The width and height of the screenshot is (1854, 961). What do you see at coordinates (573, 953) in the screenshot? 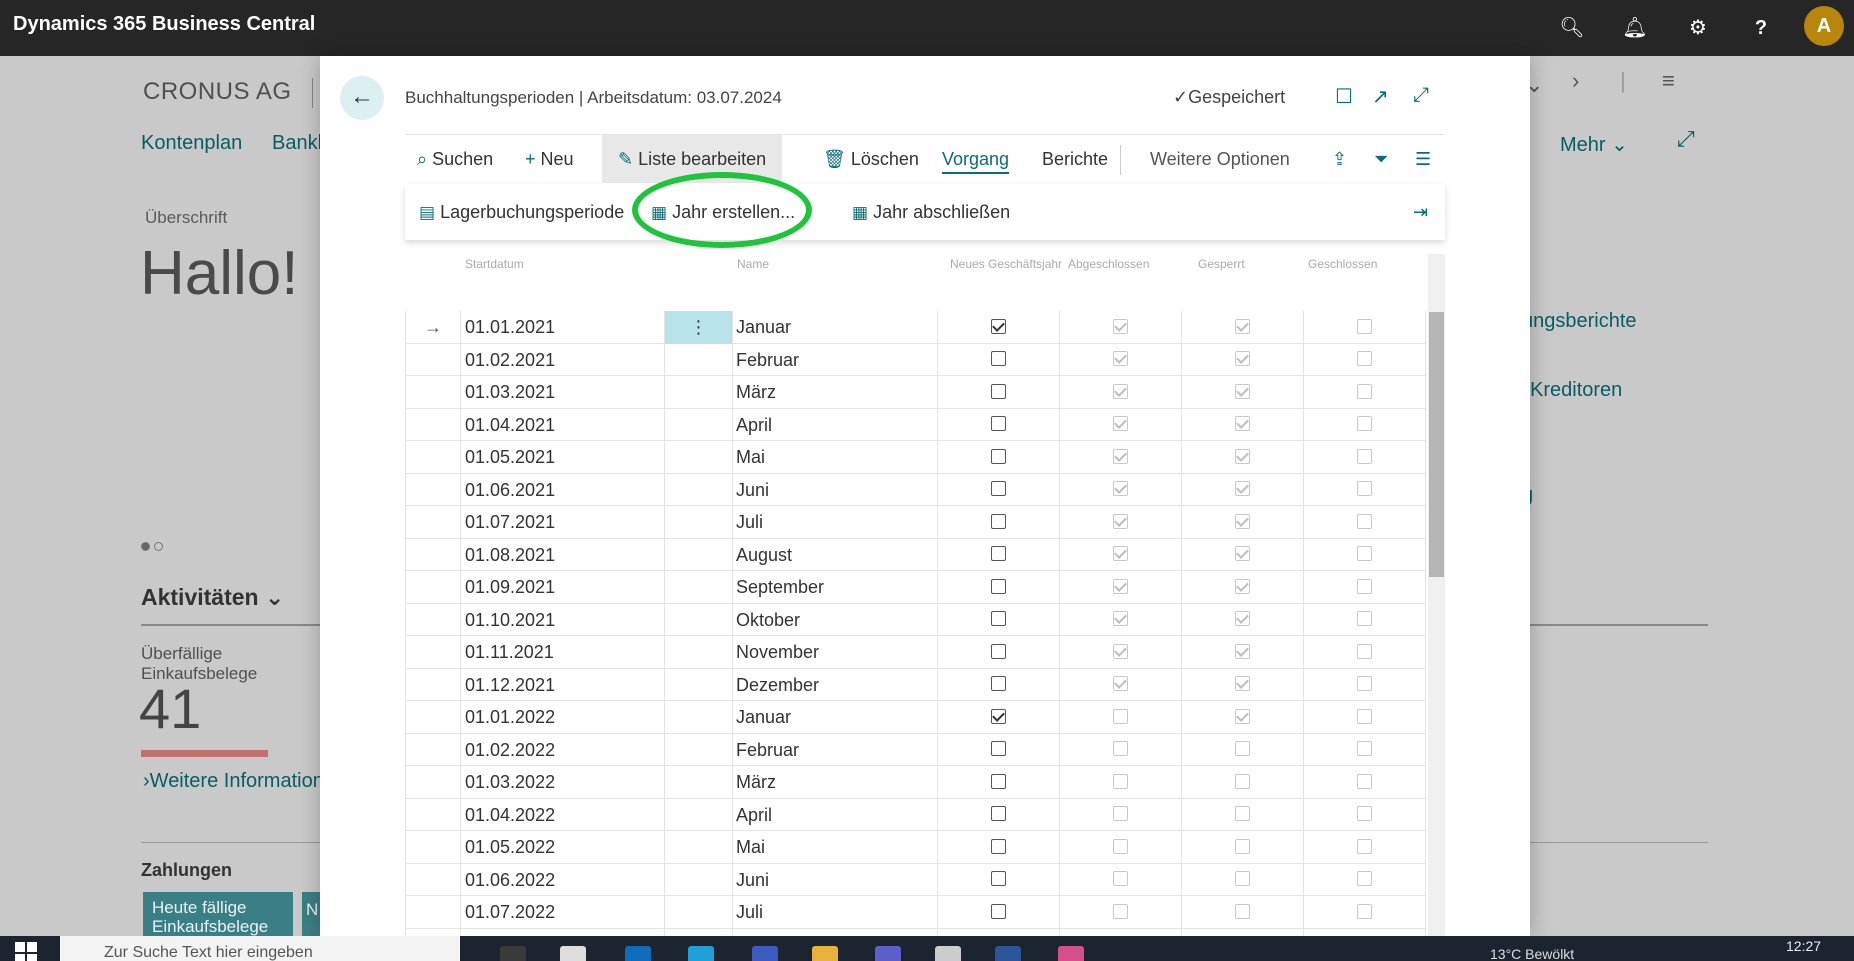
I see `file-explorer-icon` at bounding box center [573, 953].